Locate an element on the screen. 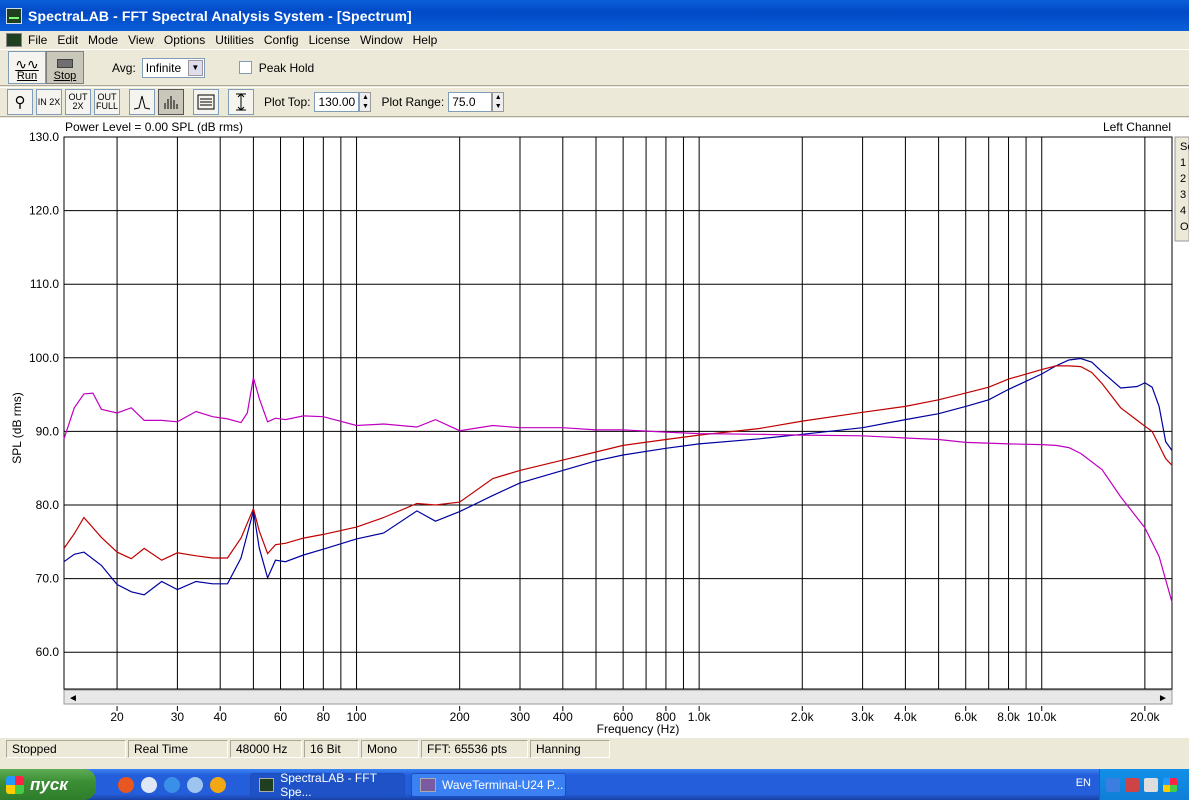 This screenshot has width=1189, height=800. x-tick-label: 20.0k is located at coordinates (1145, 717).